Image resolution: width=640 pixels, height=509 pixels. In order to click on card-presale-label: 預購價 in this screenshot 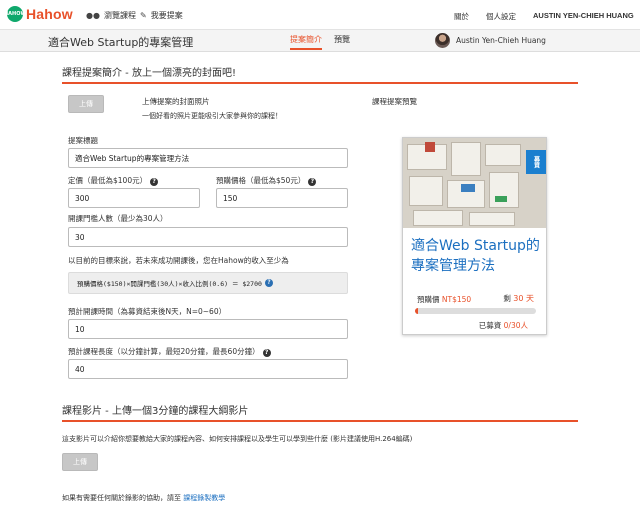, I will do `click(428, 299)`.